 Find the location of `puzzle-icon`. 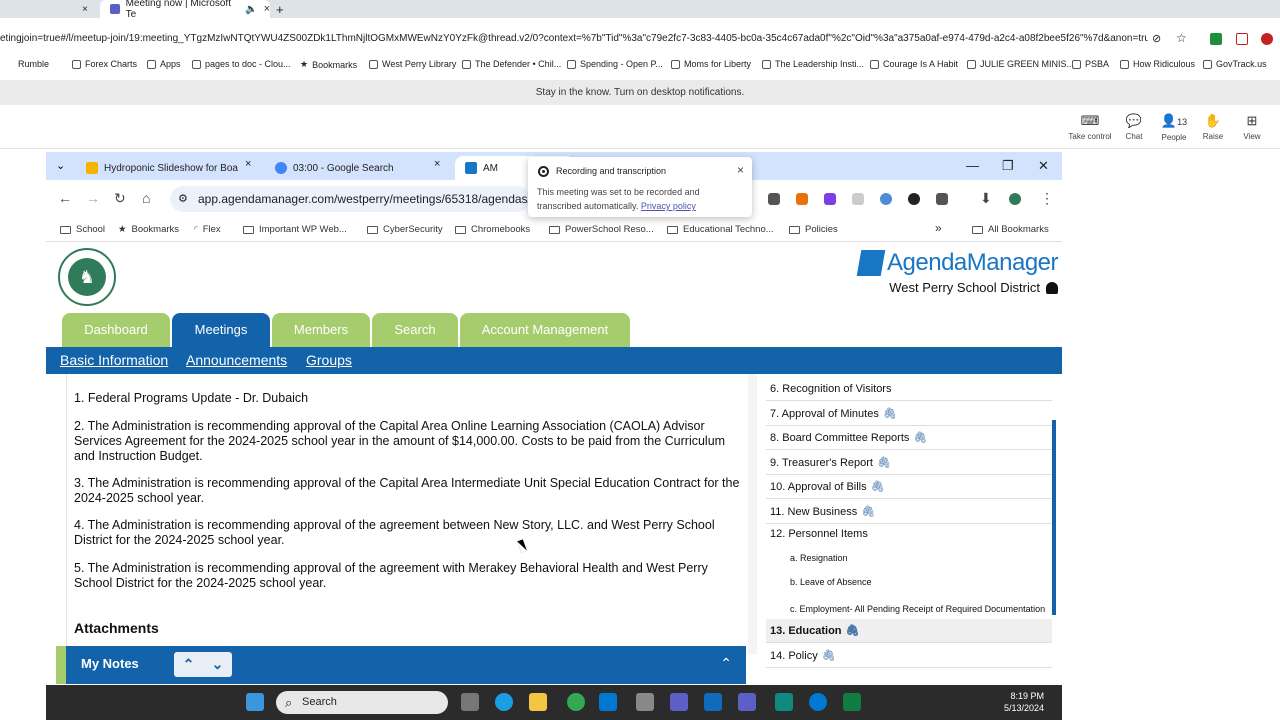

puzzle-icon is located at coordinates (942, 199).